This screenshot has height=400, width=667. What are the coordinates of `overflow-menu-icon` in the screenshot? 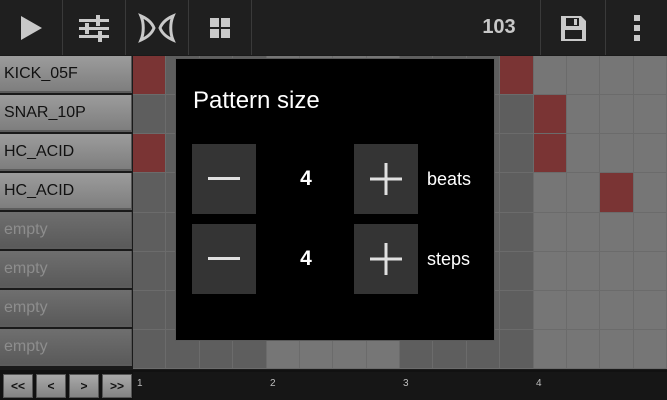 It's located at (636, 27).